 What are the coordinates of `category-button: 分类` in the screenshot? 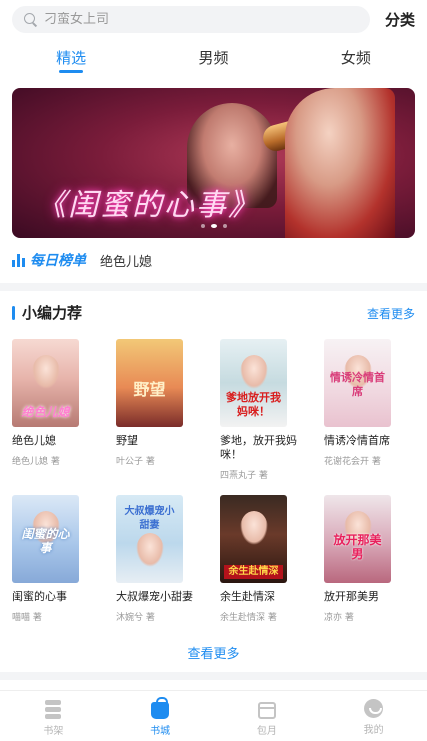 It's located at (400, 19).